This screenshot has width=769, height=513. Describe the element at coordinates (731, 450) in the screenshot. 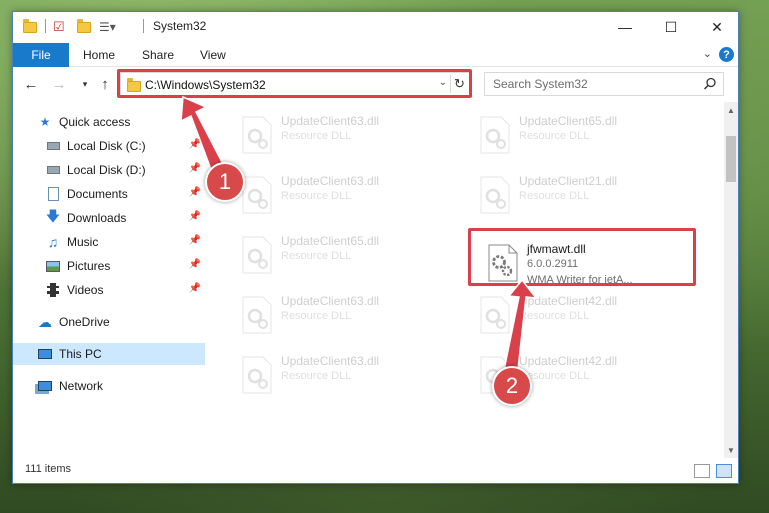

I see `scroll-down-icon: ▼` at that location.